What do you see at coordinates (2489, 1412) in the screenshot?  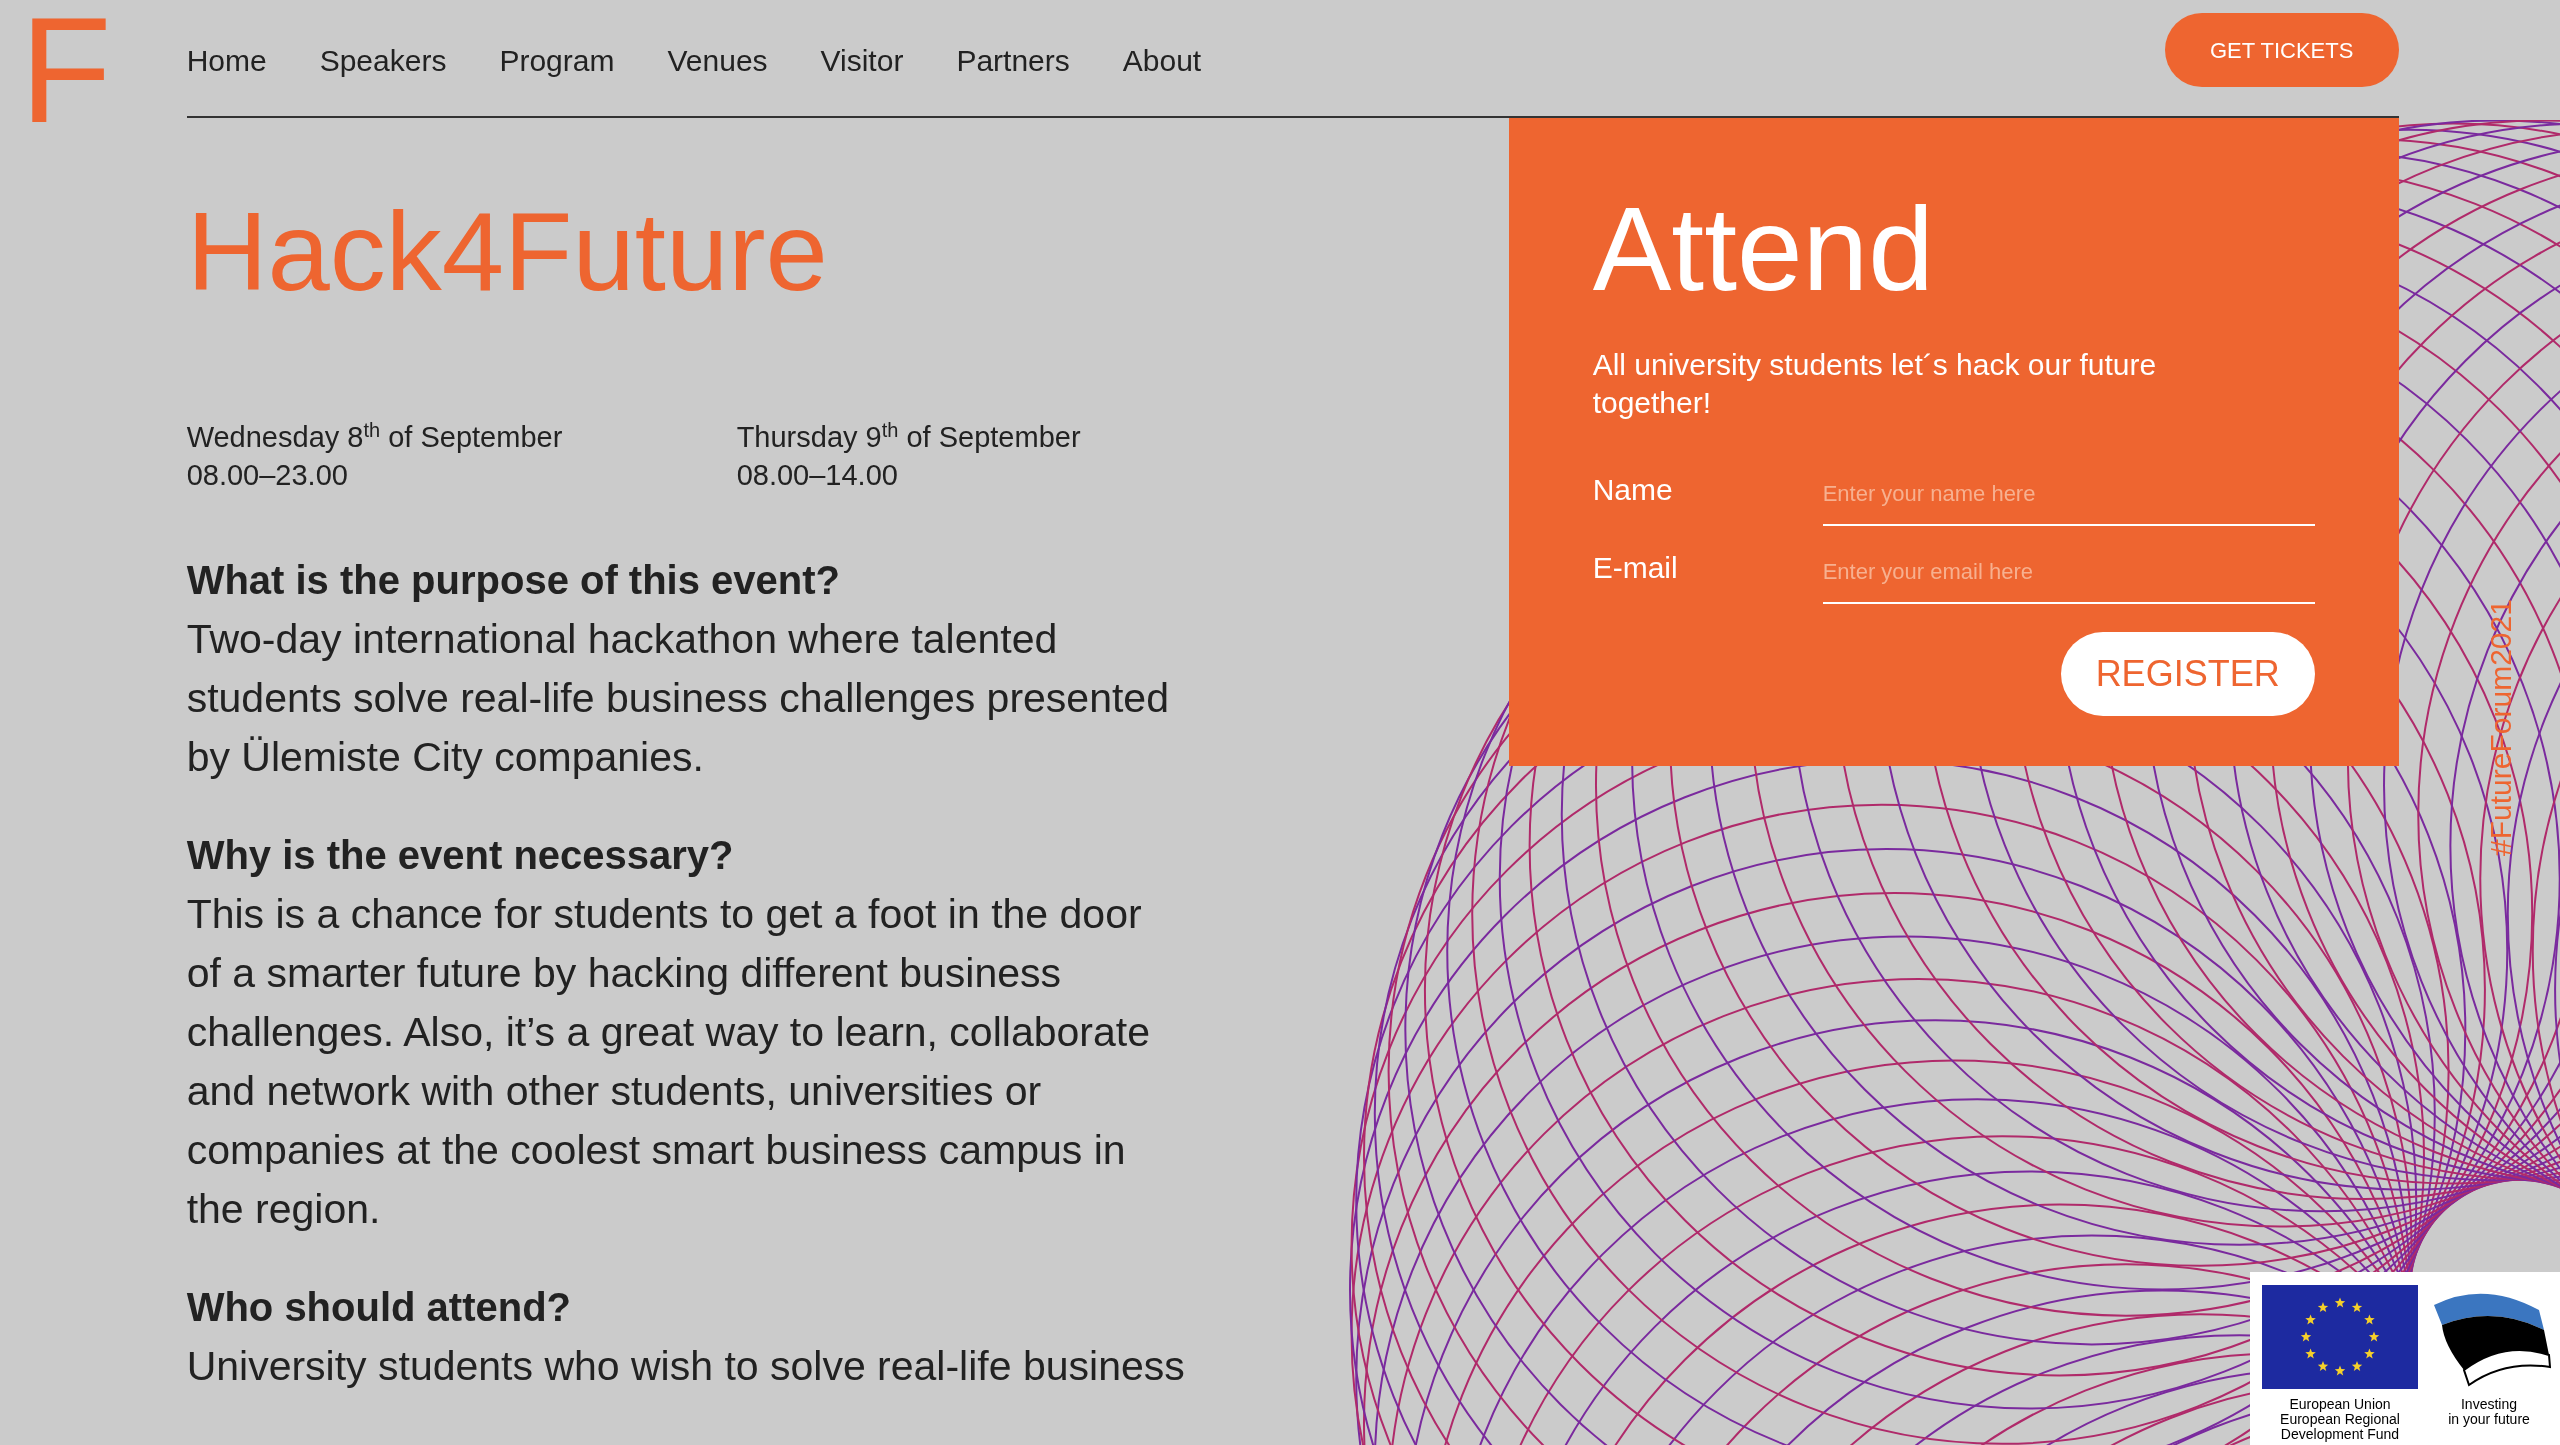 I see `investing-caption: Investing in your future` at bounding box center [2489, 1412].